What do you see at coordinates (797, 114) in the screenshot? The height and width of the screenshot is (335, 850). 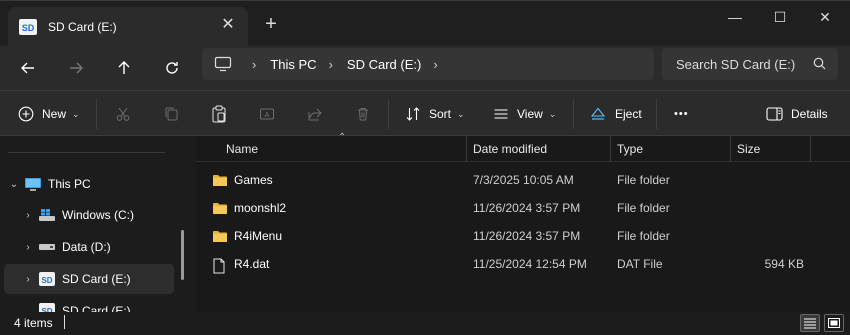 I see `details-pane-button: Details` at bounding box center [797, 114].